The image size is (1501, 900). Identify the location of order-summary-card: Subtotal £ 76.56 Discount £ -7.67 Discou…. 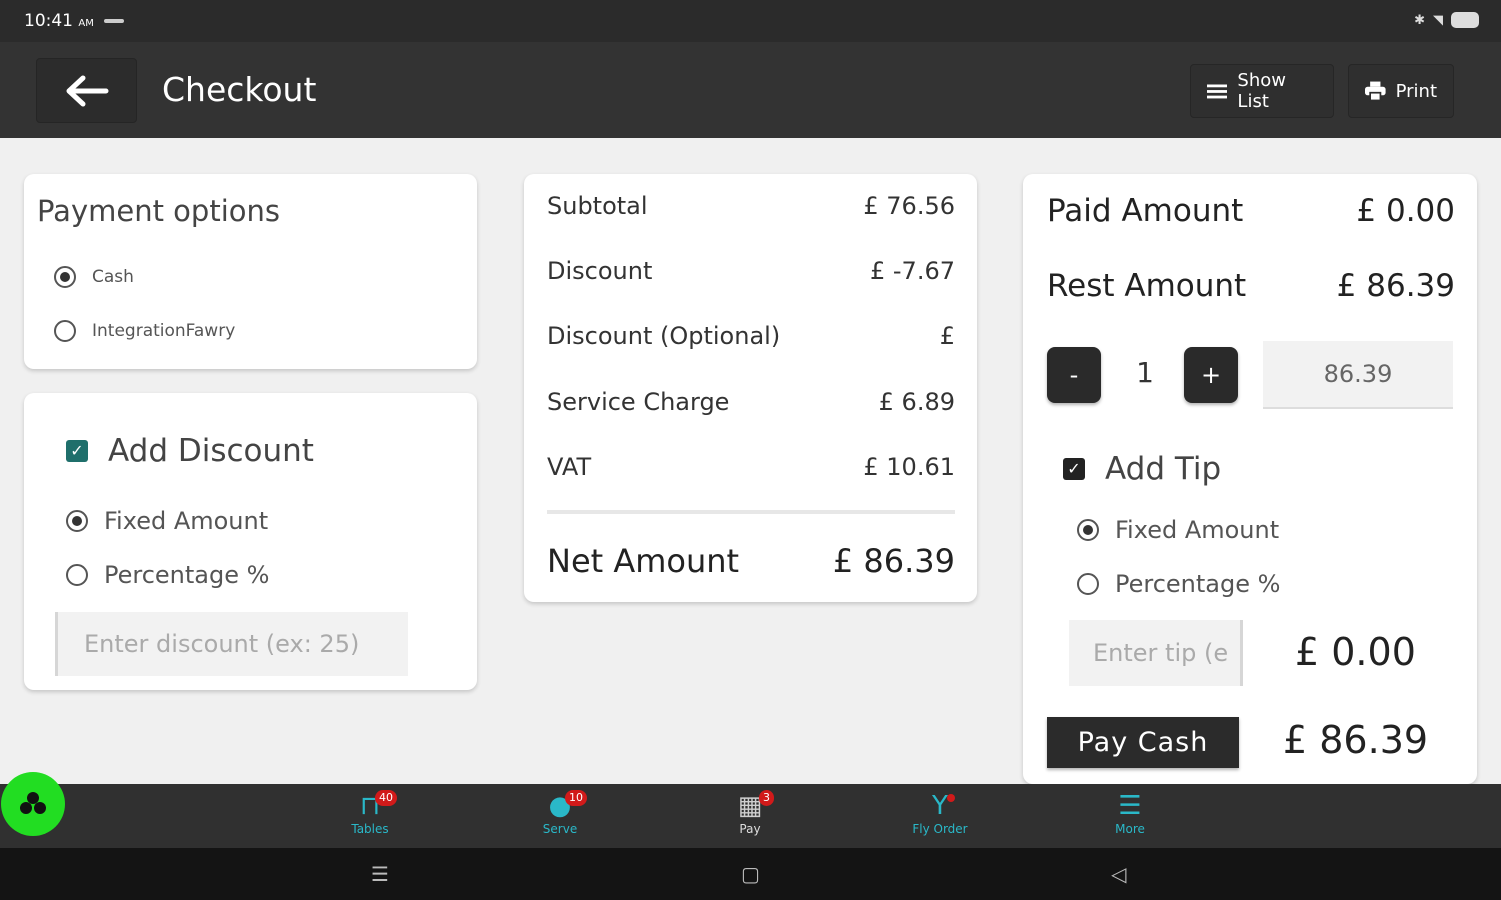
(750, 388).